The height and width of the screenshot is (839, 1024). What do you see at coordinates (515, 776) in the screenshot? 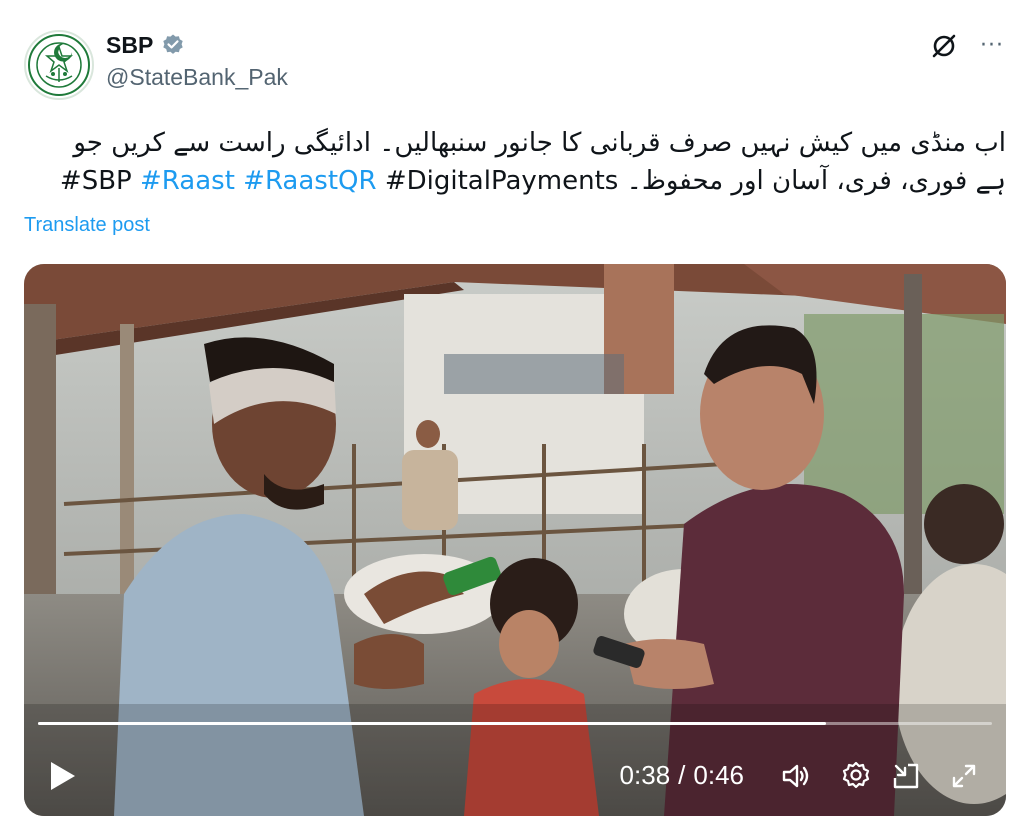
I see `video-controls: 0:38 / 0:46` at bounding box center [515, 776].